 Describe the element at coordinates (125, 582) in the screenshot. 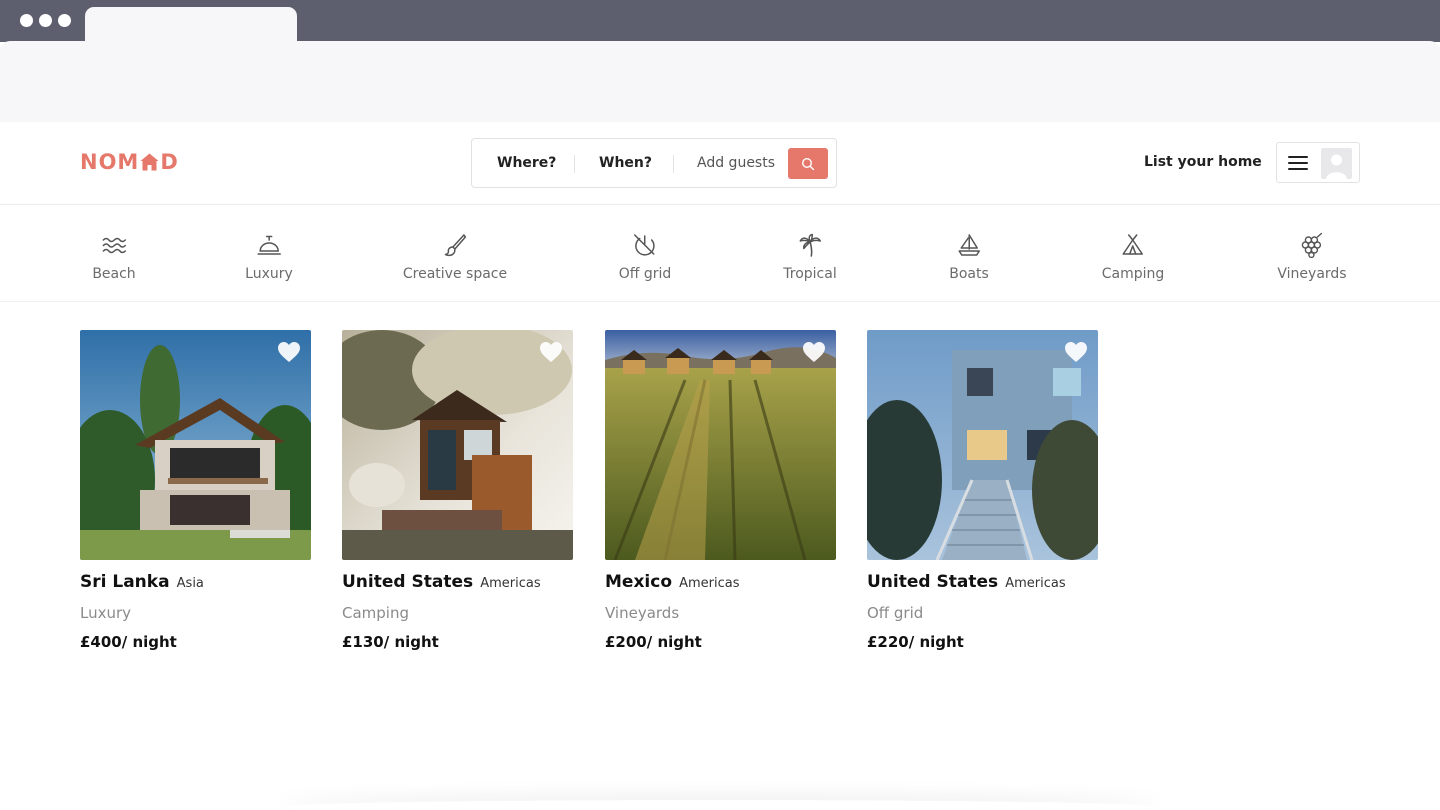

I see `listing-country: Sri Lanka` at that location.